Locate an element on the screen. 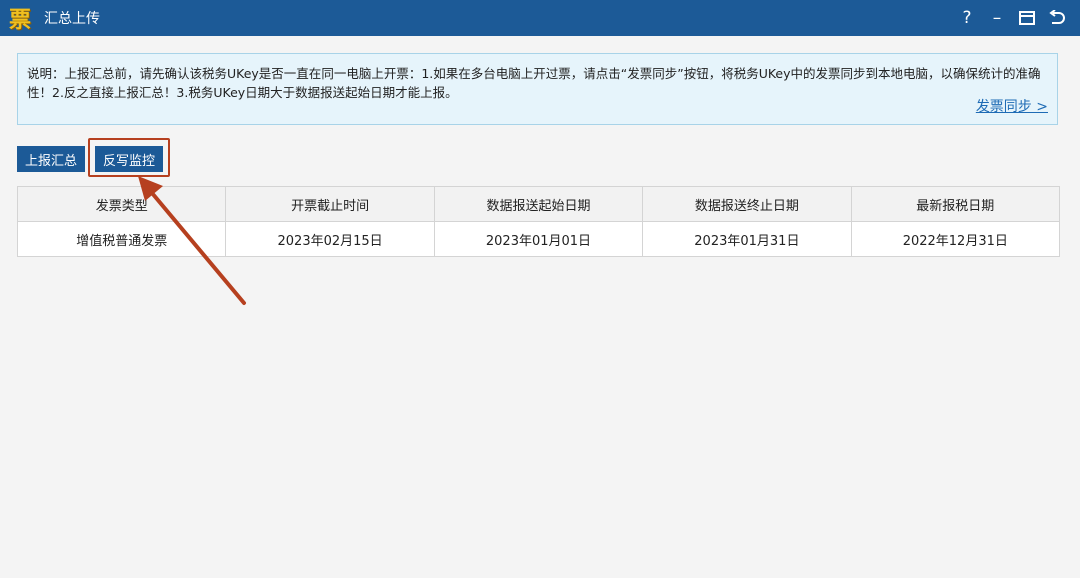 This screenshot has height=578, width=1080. table-cell: 2023年02月15日 is located at coordinates (330, 239).